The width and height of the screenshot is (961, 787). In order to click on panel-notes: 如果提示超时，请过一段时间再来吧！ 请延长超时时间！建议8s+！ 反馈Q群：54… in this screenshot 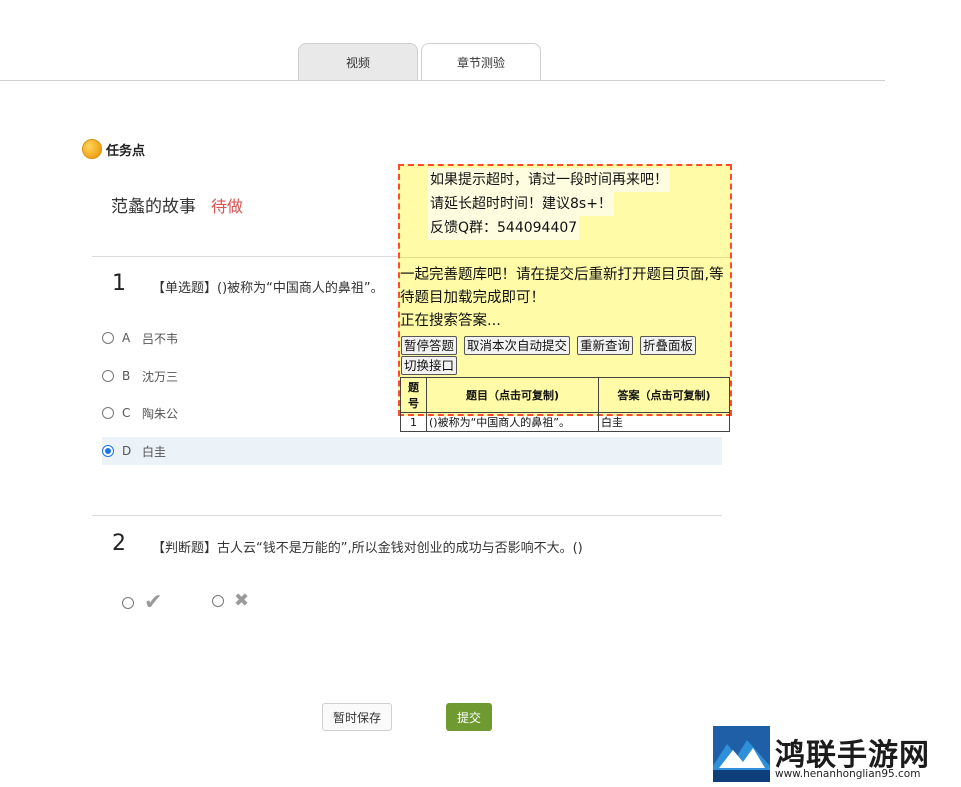, I will do `click(549, 204)`.